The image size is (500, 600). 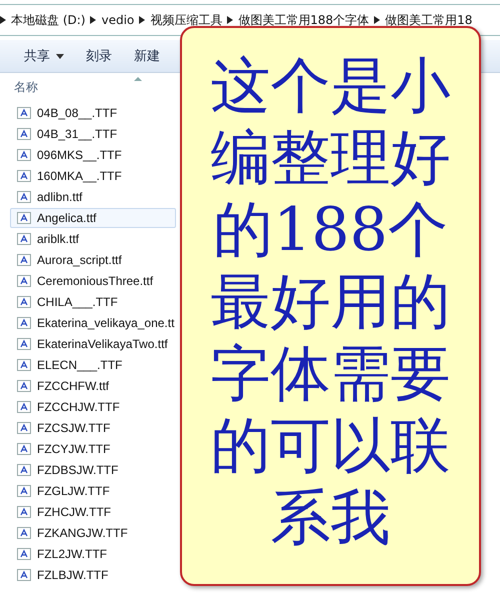 I want to click on callout-text: 的可以联, so click(x=330, y=446).